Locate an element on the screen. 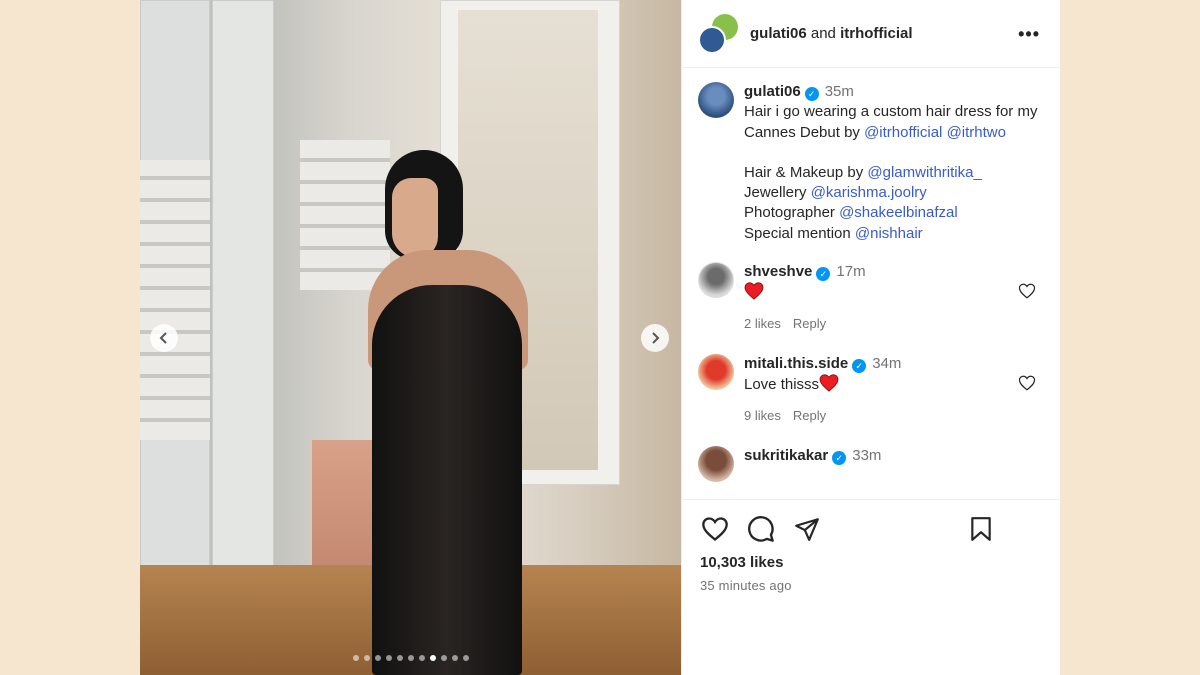 The width and height of the screenshot is (1200, 675). comment: shveshve ✓ 17m 2 likes Reply is located at coordinates (871, 298).